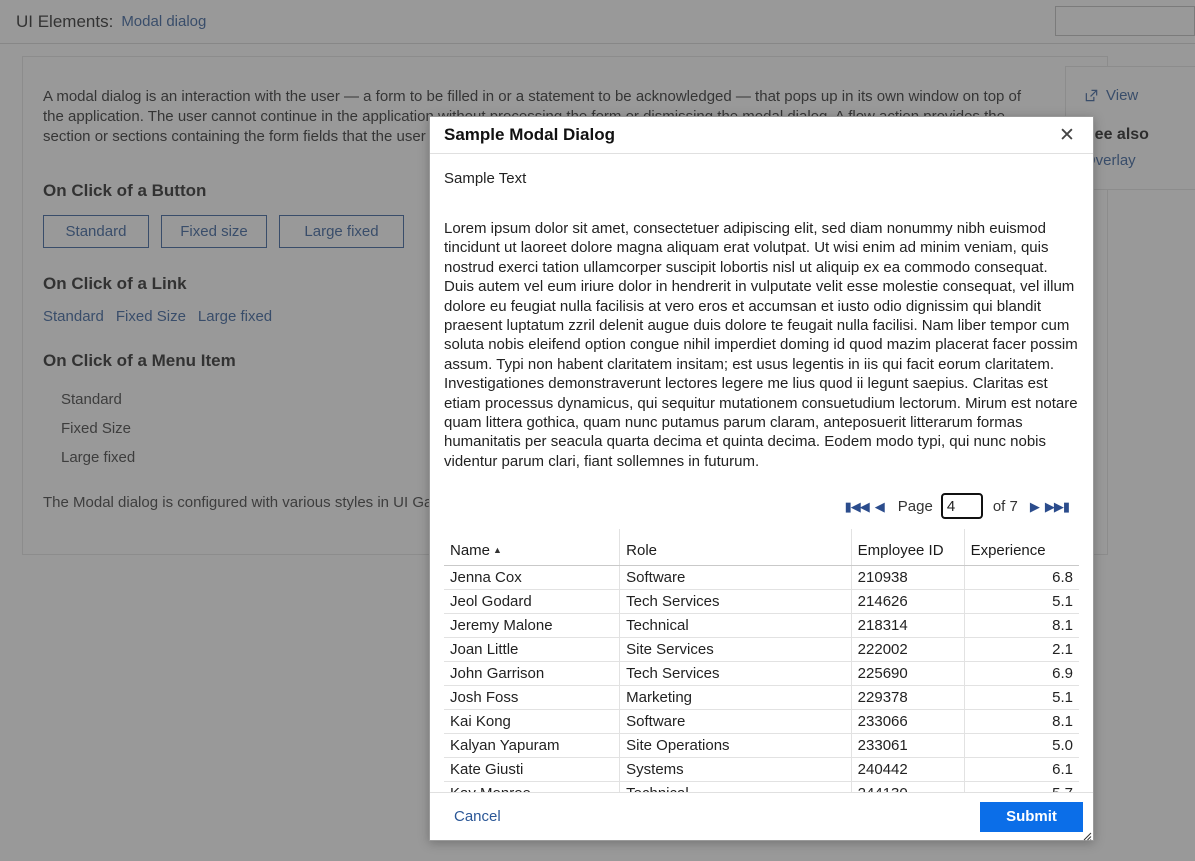 The width and height of the screenshot is (1195, 861). Describe the element at coordinates (735, 547) in the screenshot. I see `column-header-role: Role` at that location.